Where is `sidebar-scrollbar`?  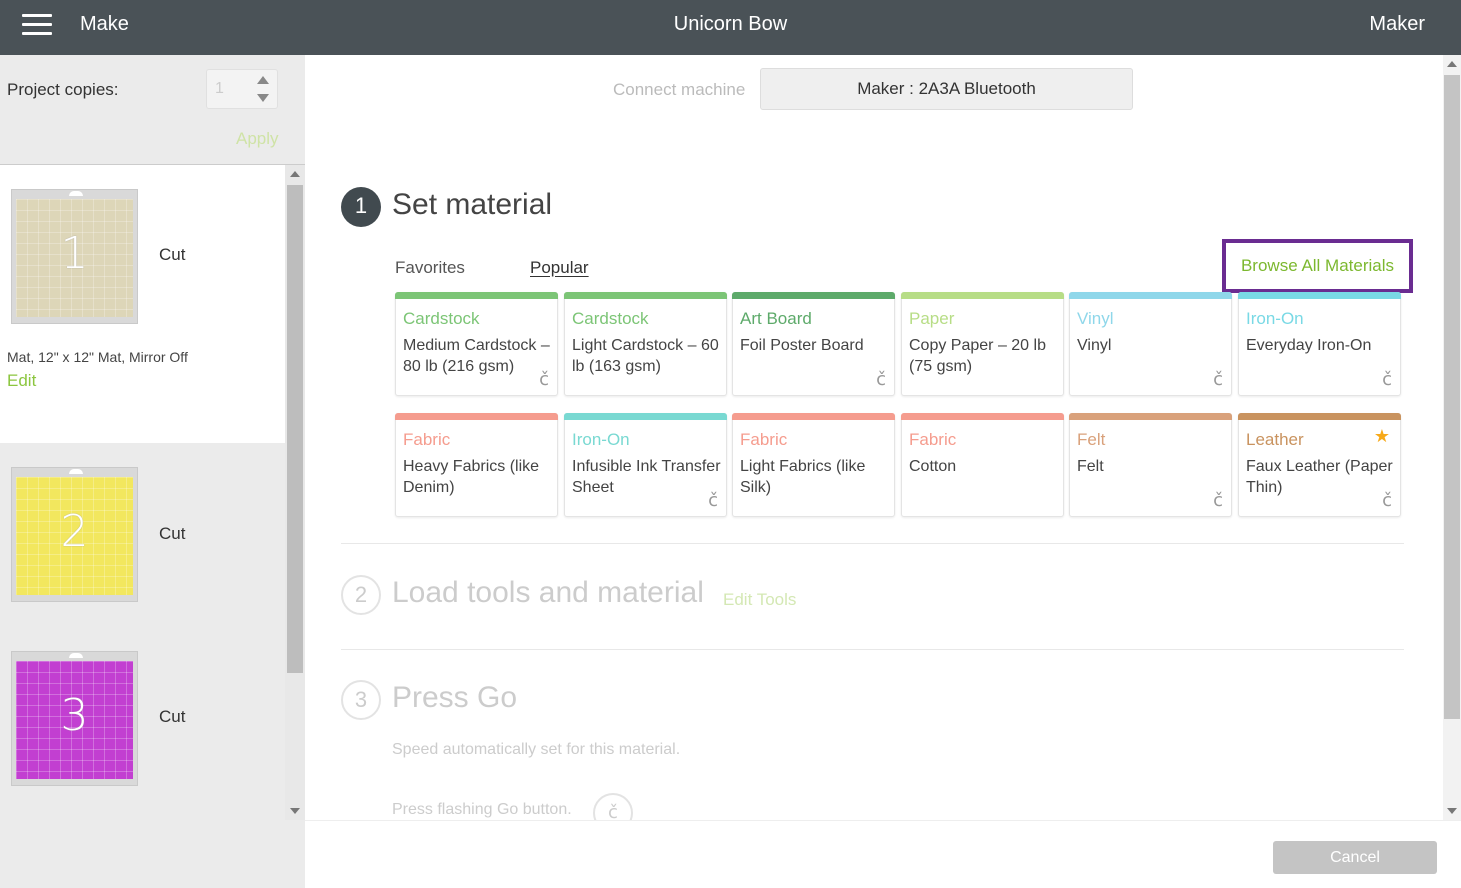
sidebar-scrollbar is located at coordinates (295, 492).